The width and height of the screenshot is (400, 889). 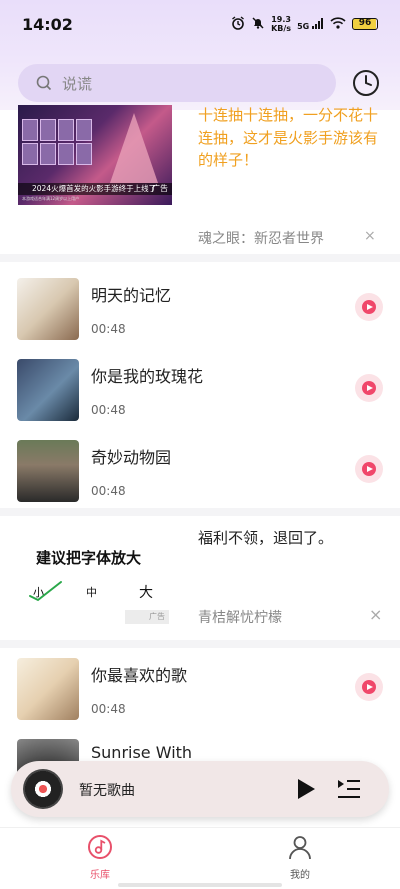 What do you see at coordinates (45, 591) in the screenshot?
I see `checkmark-icon` at bounding box center [45, 591].